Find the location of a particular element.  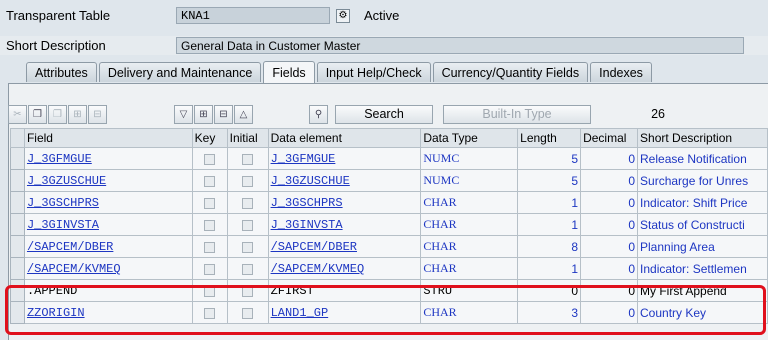

data-element: /SAPCEM/KVMEQ is located at coordinates (344, 268).